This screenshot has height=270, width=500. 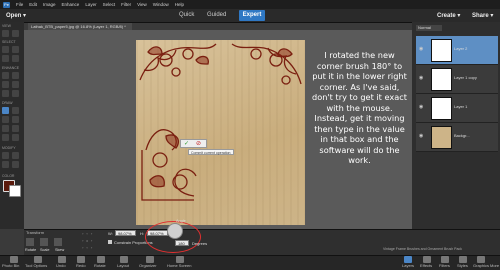 What do you see at coordinates (15, 119) in the screenshot?
I see `gradient-tool-icon` at bounding box center [15, 119].